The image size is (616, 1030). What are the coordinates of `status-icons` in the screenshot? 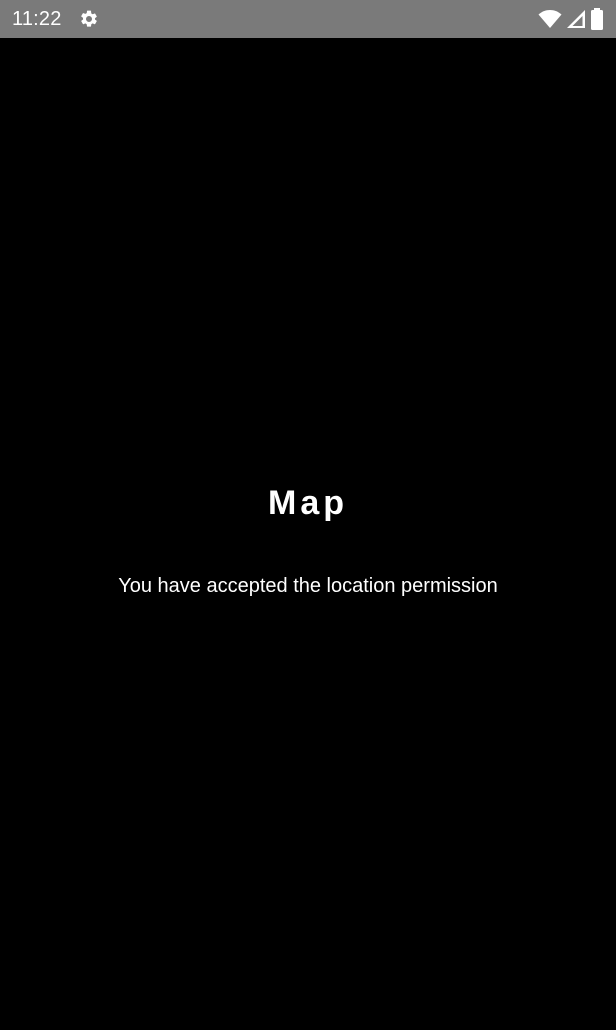 It's located at (571, 19).